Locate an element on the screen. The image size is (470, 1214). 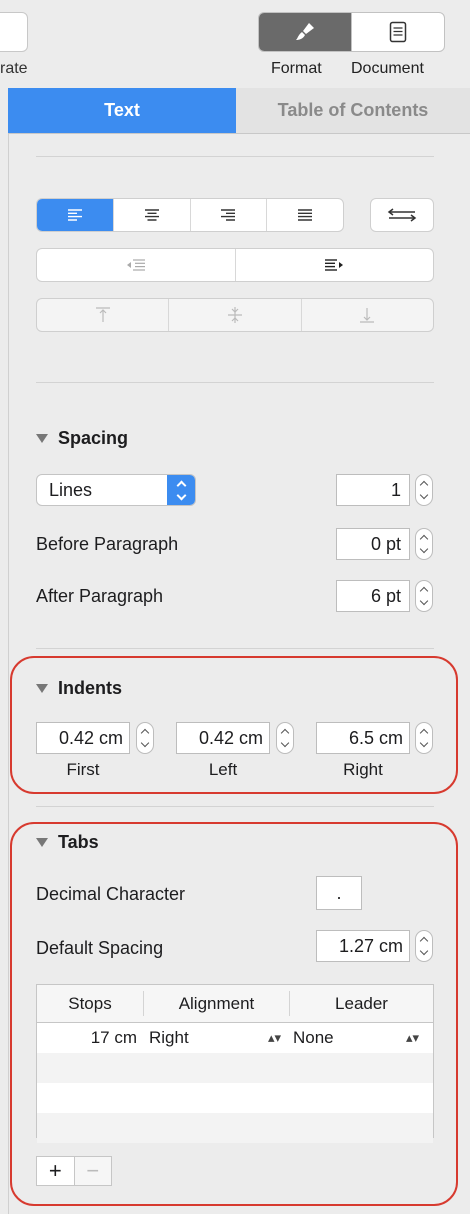
align-justify-button is located at coordinates (304, 215).